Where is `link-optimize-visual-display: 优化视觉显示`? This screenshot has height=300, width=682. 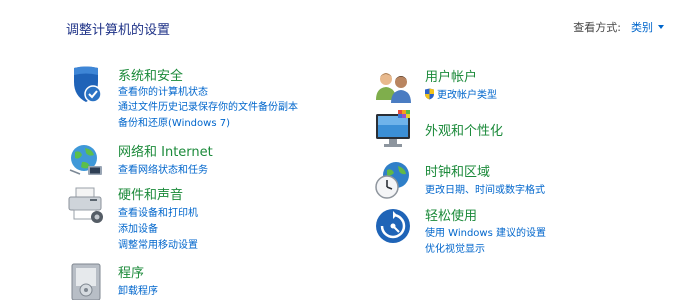
link-optimize-visual-display: 优化视觉显示 is located at coordinates (455, 247).